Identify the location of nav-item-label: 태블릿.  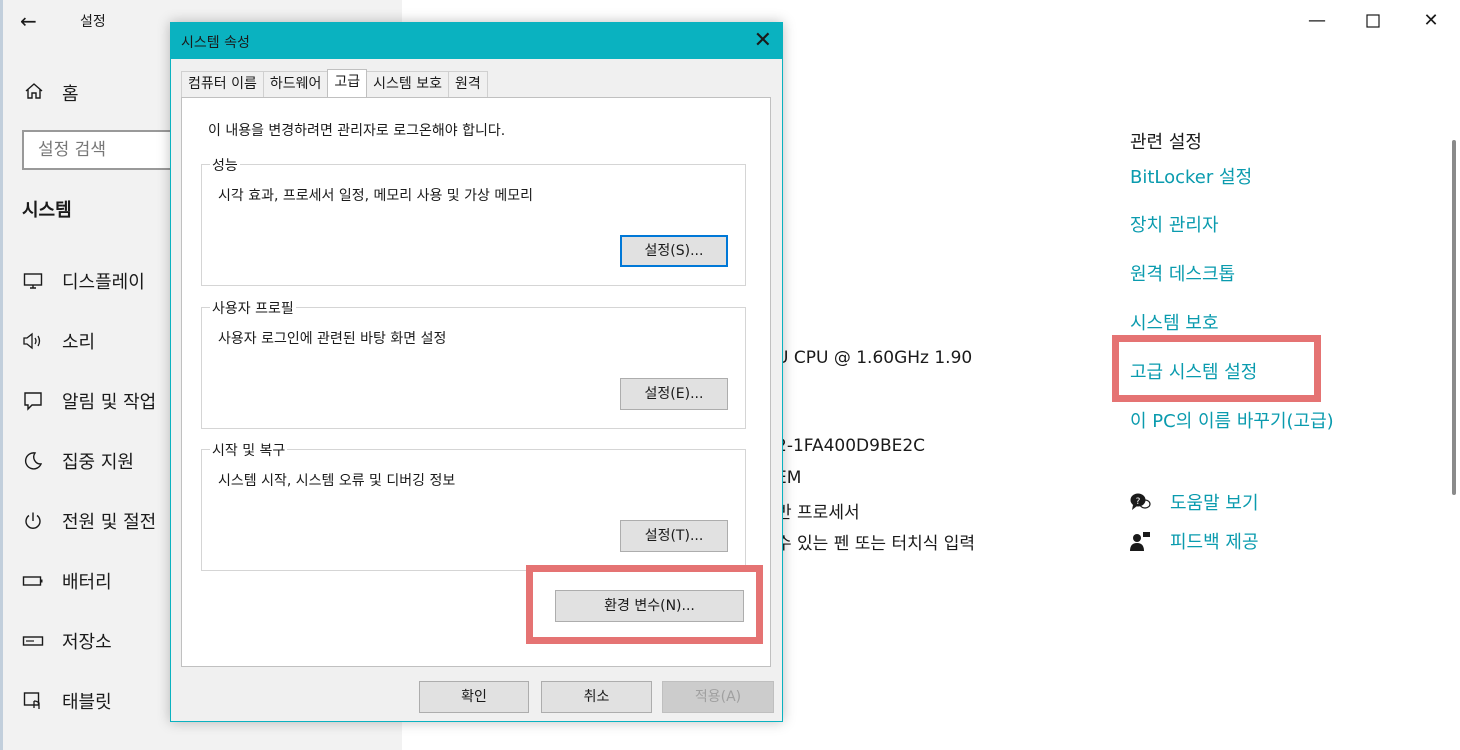
(87, 702).